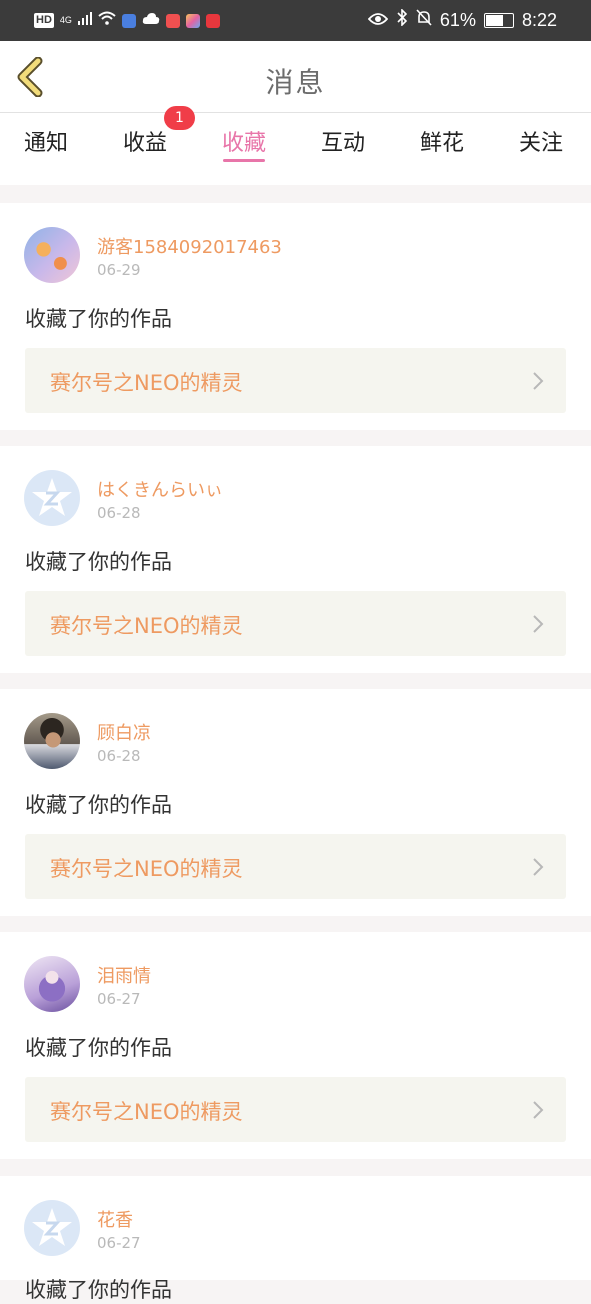 This screenshot has height=1304, width=591. I want to click on wifi-icon, so click(107, 20).